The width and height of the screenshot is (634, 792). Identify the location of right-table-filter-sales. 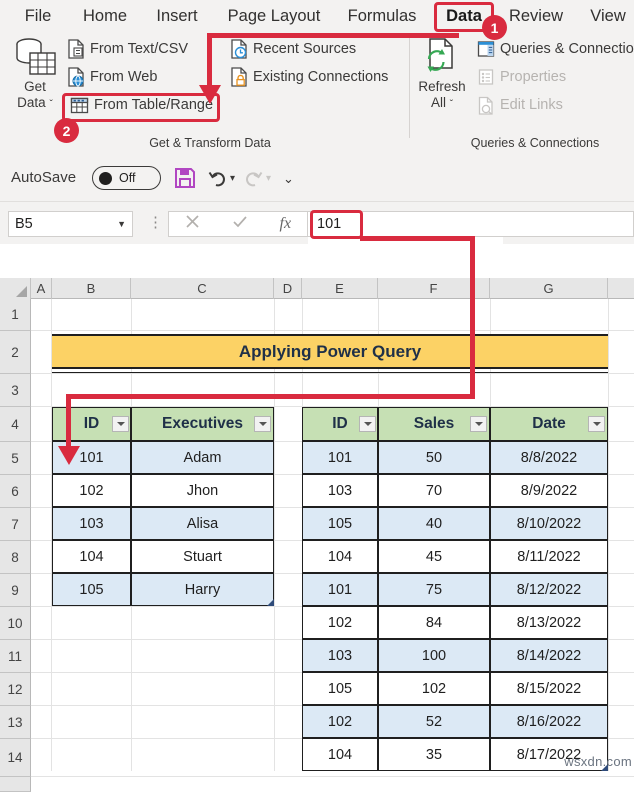
(478, 424).